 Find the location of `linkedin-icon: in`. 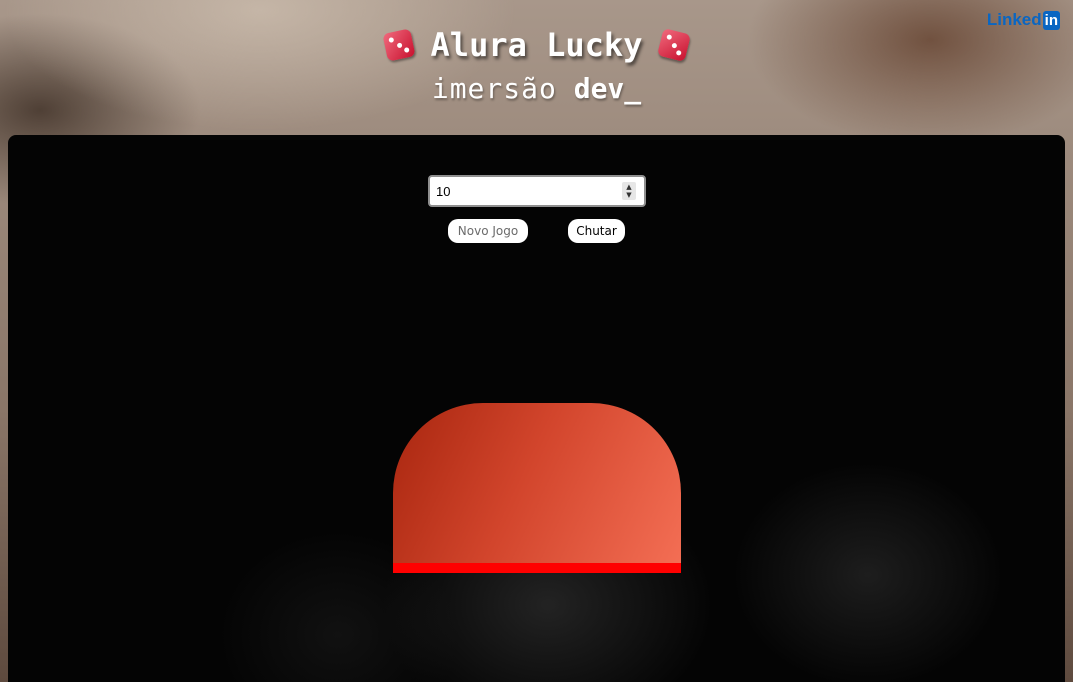

linkedin-icon: in is located at coordinates (1051, 20).